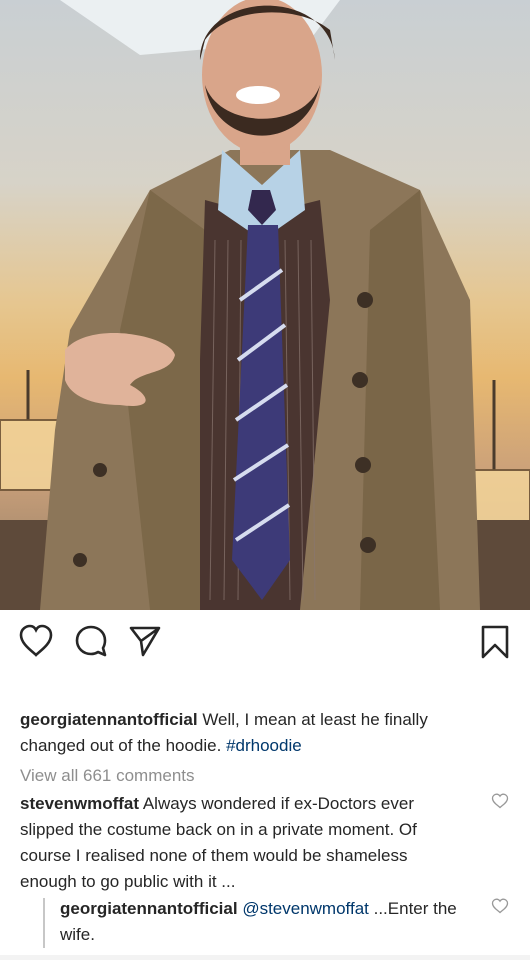 This screenshot has width=530, height=960. I want to click on bookmark-icon, so click(495, 644).